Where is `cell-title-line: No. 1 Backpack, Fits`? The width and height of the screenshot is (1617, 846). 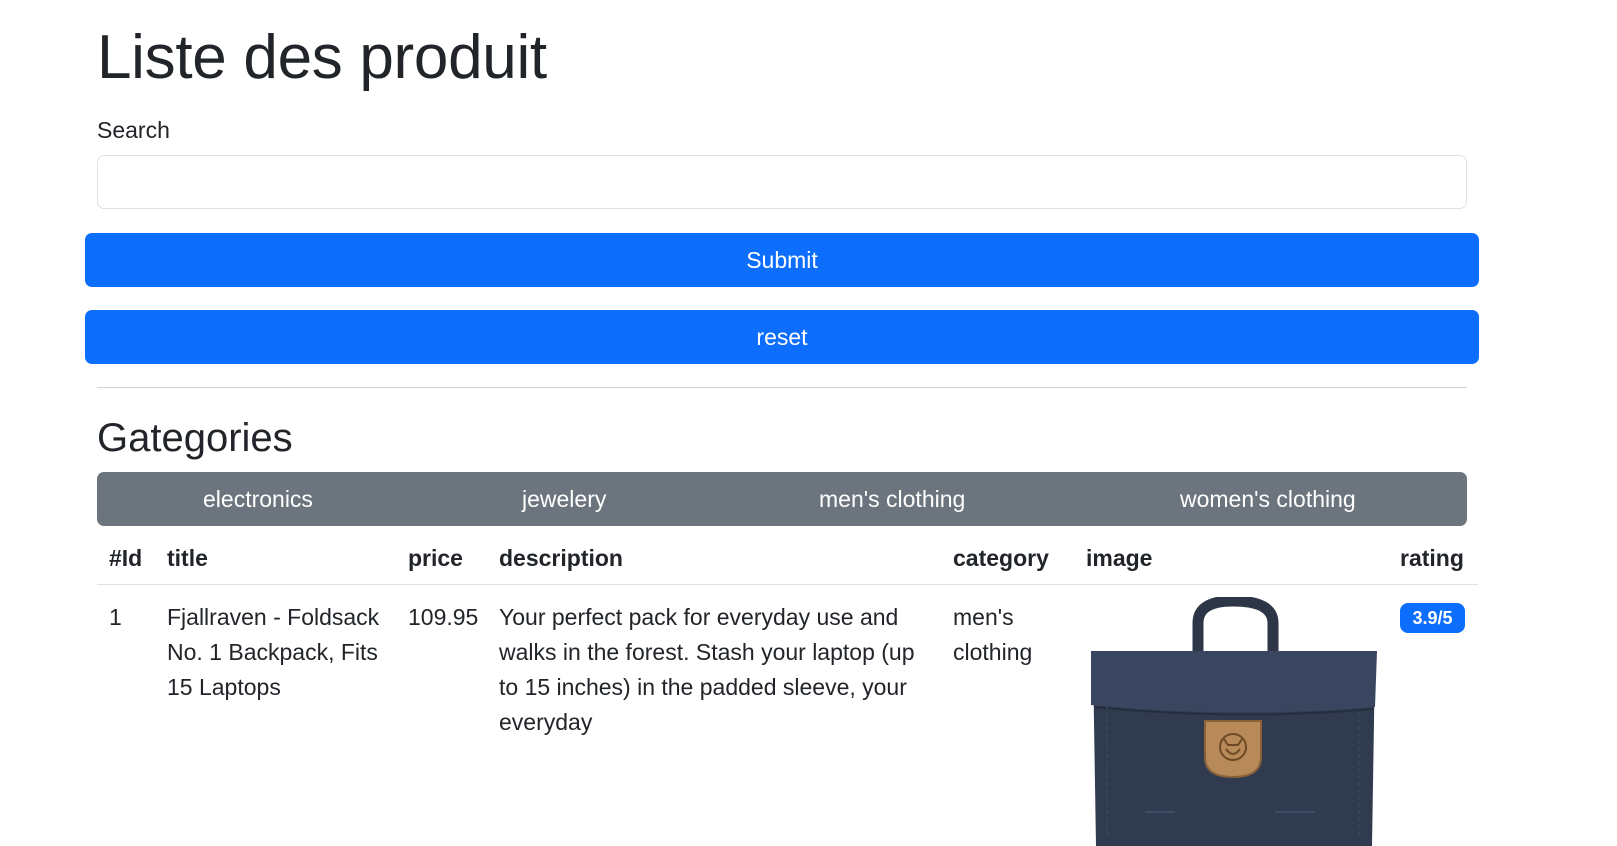 cell-title-line: No. 1 Backpack, Fits is located at coordinates (272, 652).